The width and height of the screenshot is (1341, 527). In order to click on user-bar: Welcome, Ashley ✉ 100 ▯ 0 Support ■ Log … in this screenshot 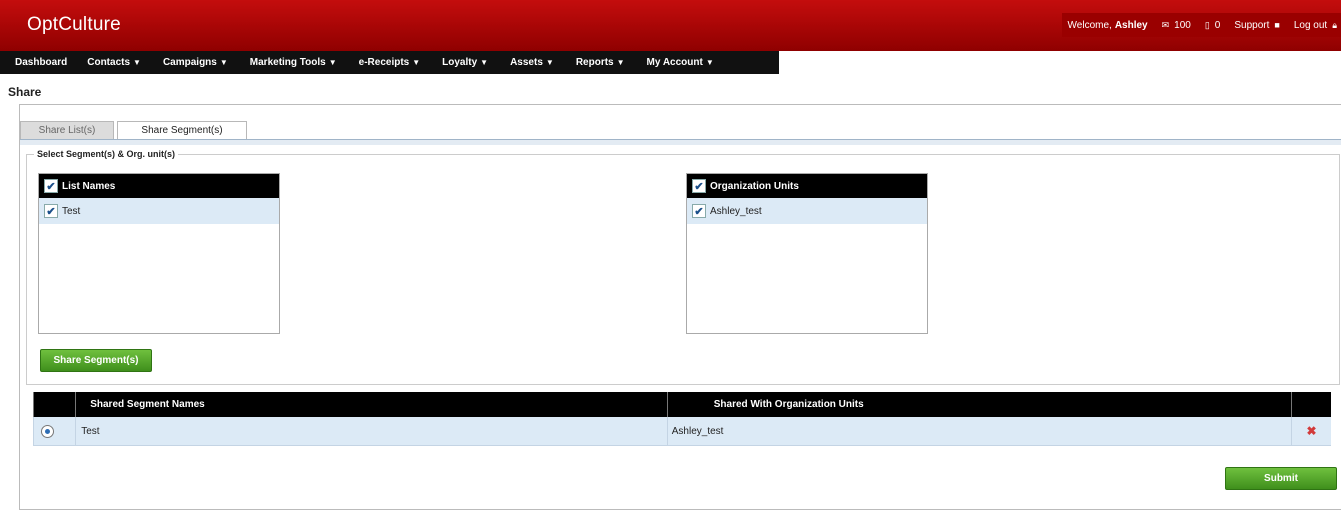, I will do `click(1201, 25)`.